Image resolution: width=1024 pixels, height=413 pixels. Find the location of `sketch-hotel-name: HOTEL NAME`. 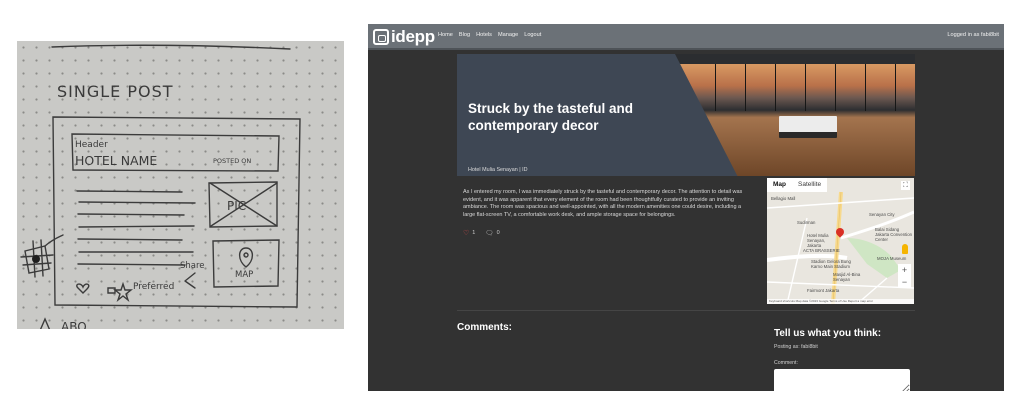

sketch-hotel-name: HOTEL NAME is located at coordinates (116, 160).